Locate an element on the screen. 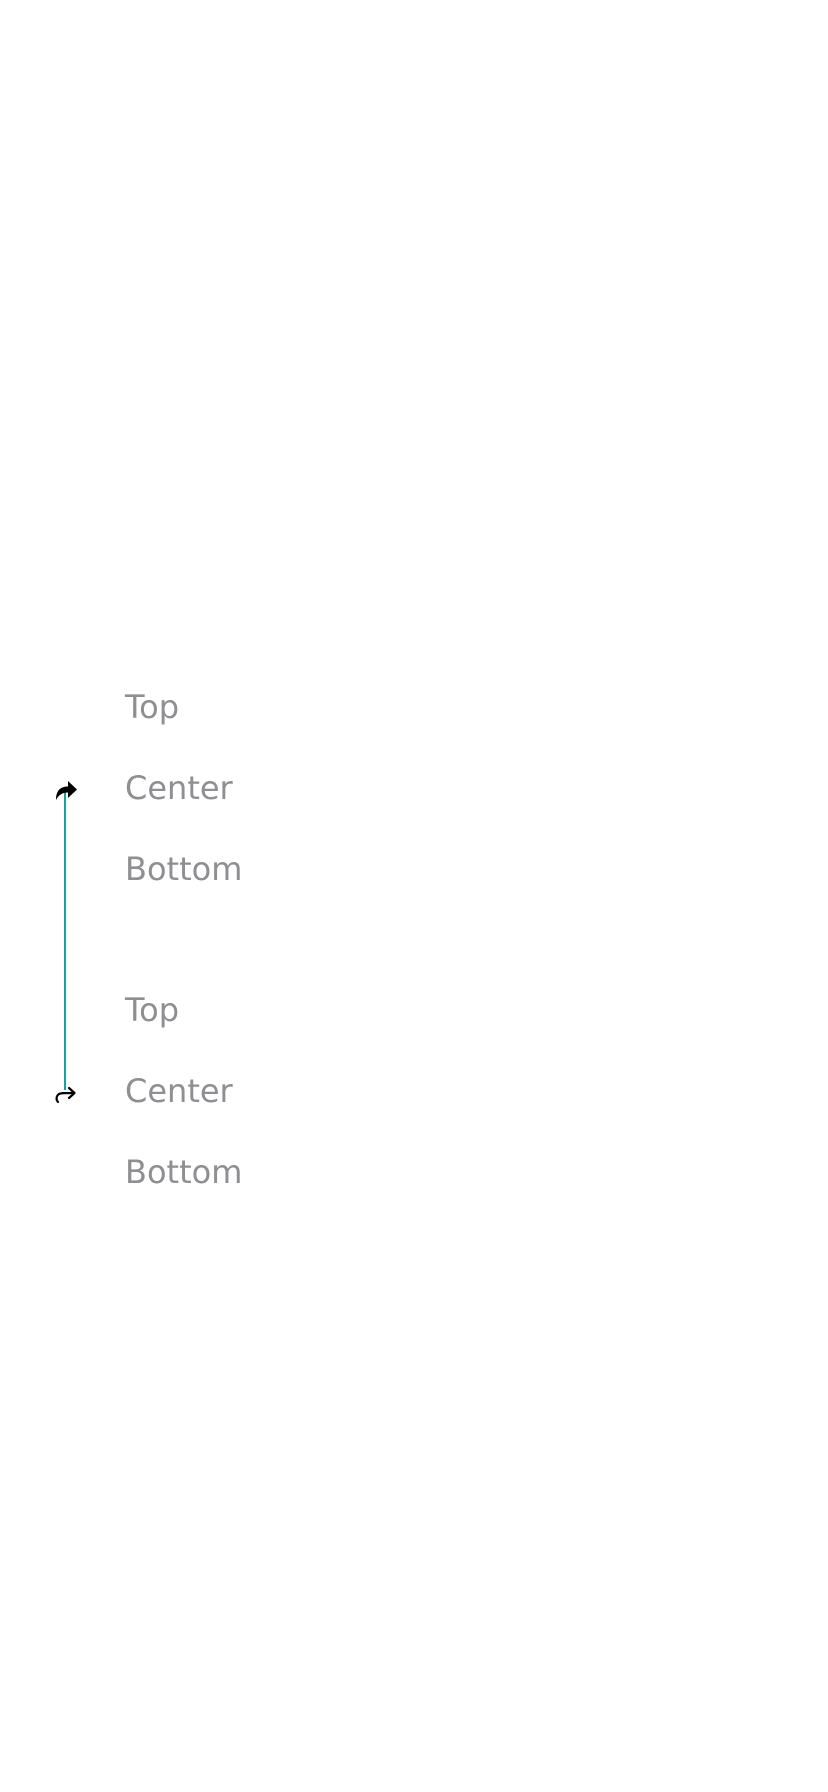  alignment-picker-2: Top Center Bottom is located at coordinates (325, 1110).